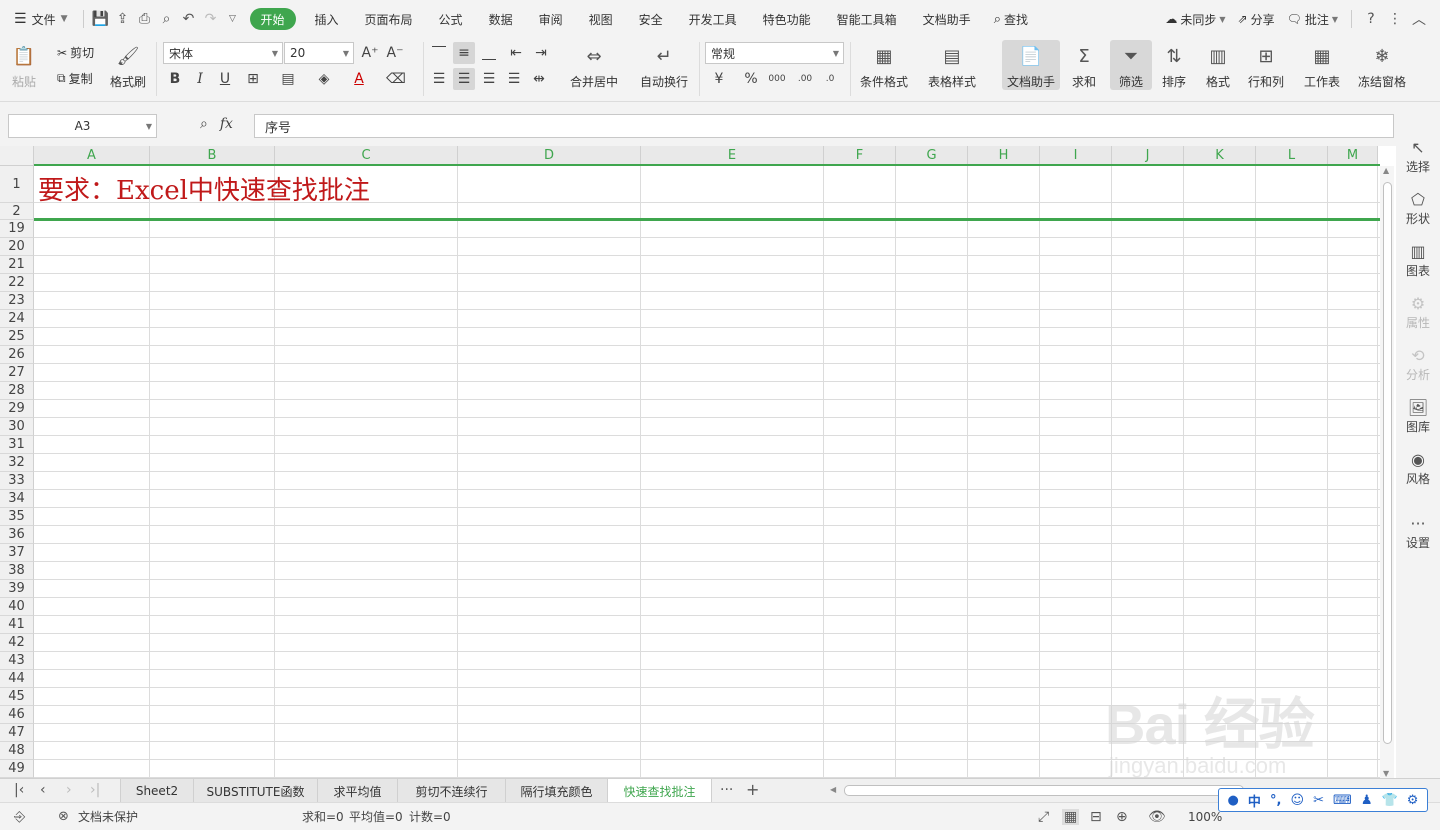 This screenshot has height=830, width=1440. What do you see at coordinates (17, 625) in the screenshot?
I see `row-header-41: 41` at bounding box center [17, 625].